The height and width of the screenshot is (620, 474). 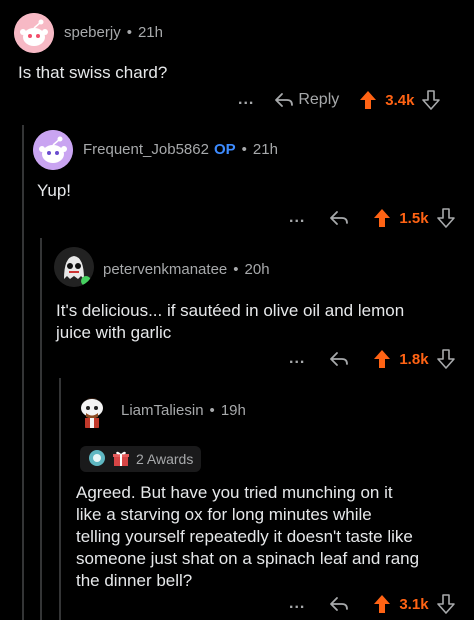 What do you see at coordinates (93, 72) in the screenshot?
I see `comment-body: Is that swiss chard?` at bounding box center [93, 72].